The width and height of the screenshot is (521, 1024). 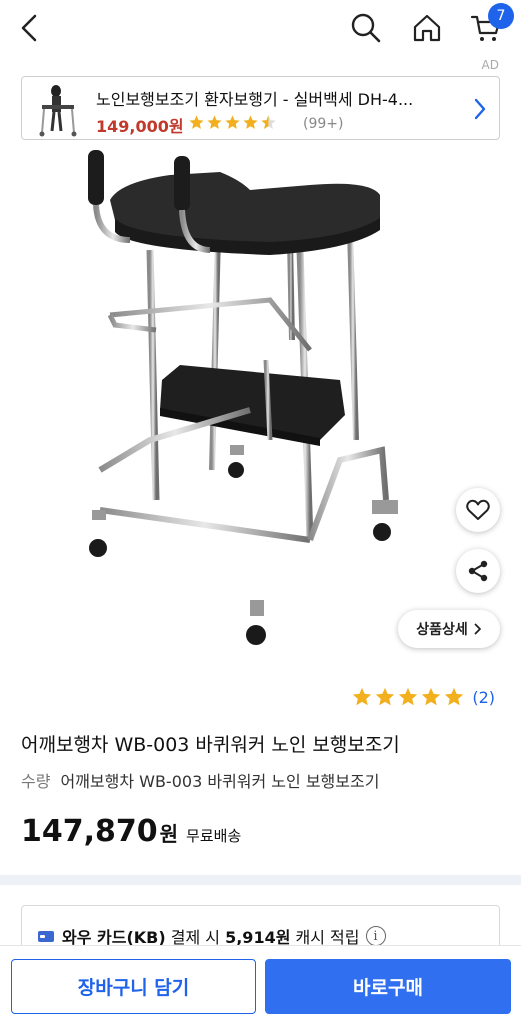 What do you see at coordinates (442, 630) in the screenshot?
I see `product-detail-label: 상품상세` at bounding box center [442, 630].